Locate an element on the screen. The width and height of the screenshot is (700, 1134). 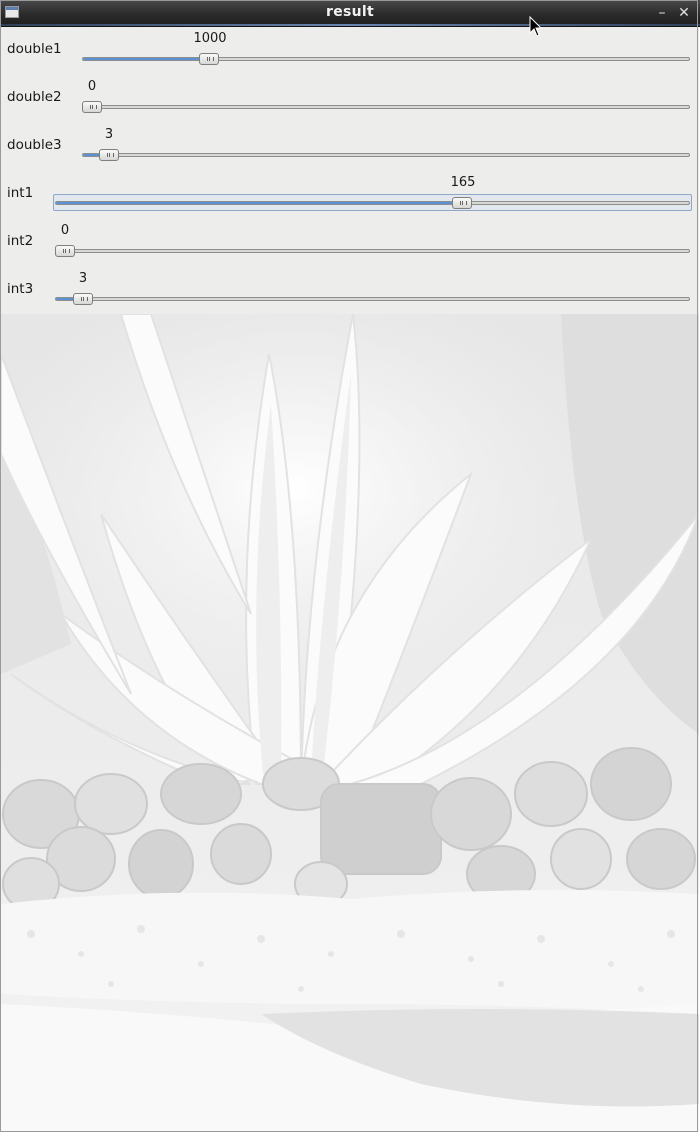
close-icon: ✕ is located at coordinates (684, 13).